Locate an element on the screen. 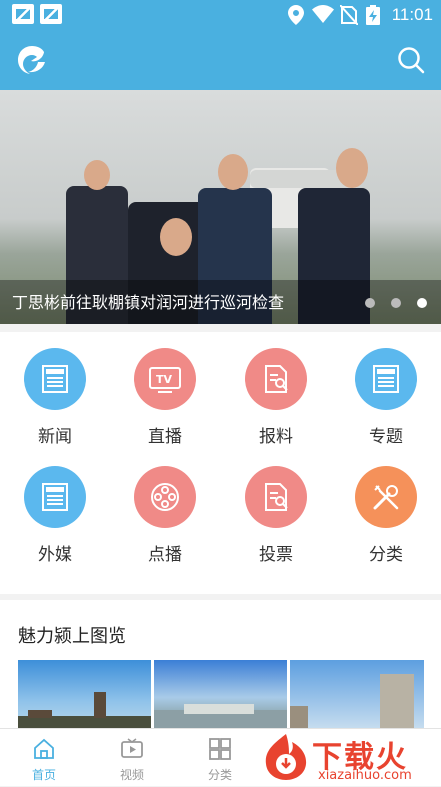 The image size is (441, 787). status-time: 11:01 is located at coordinates (412, 14).